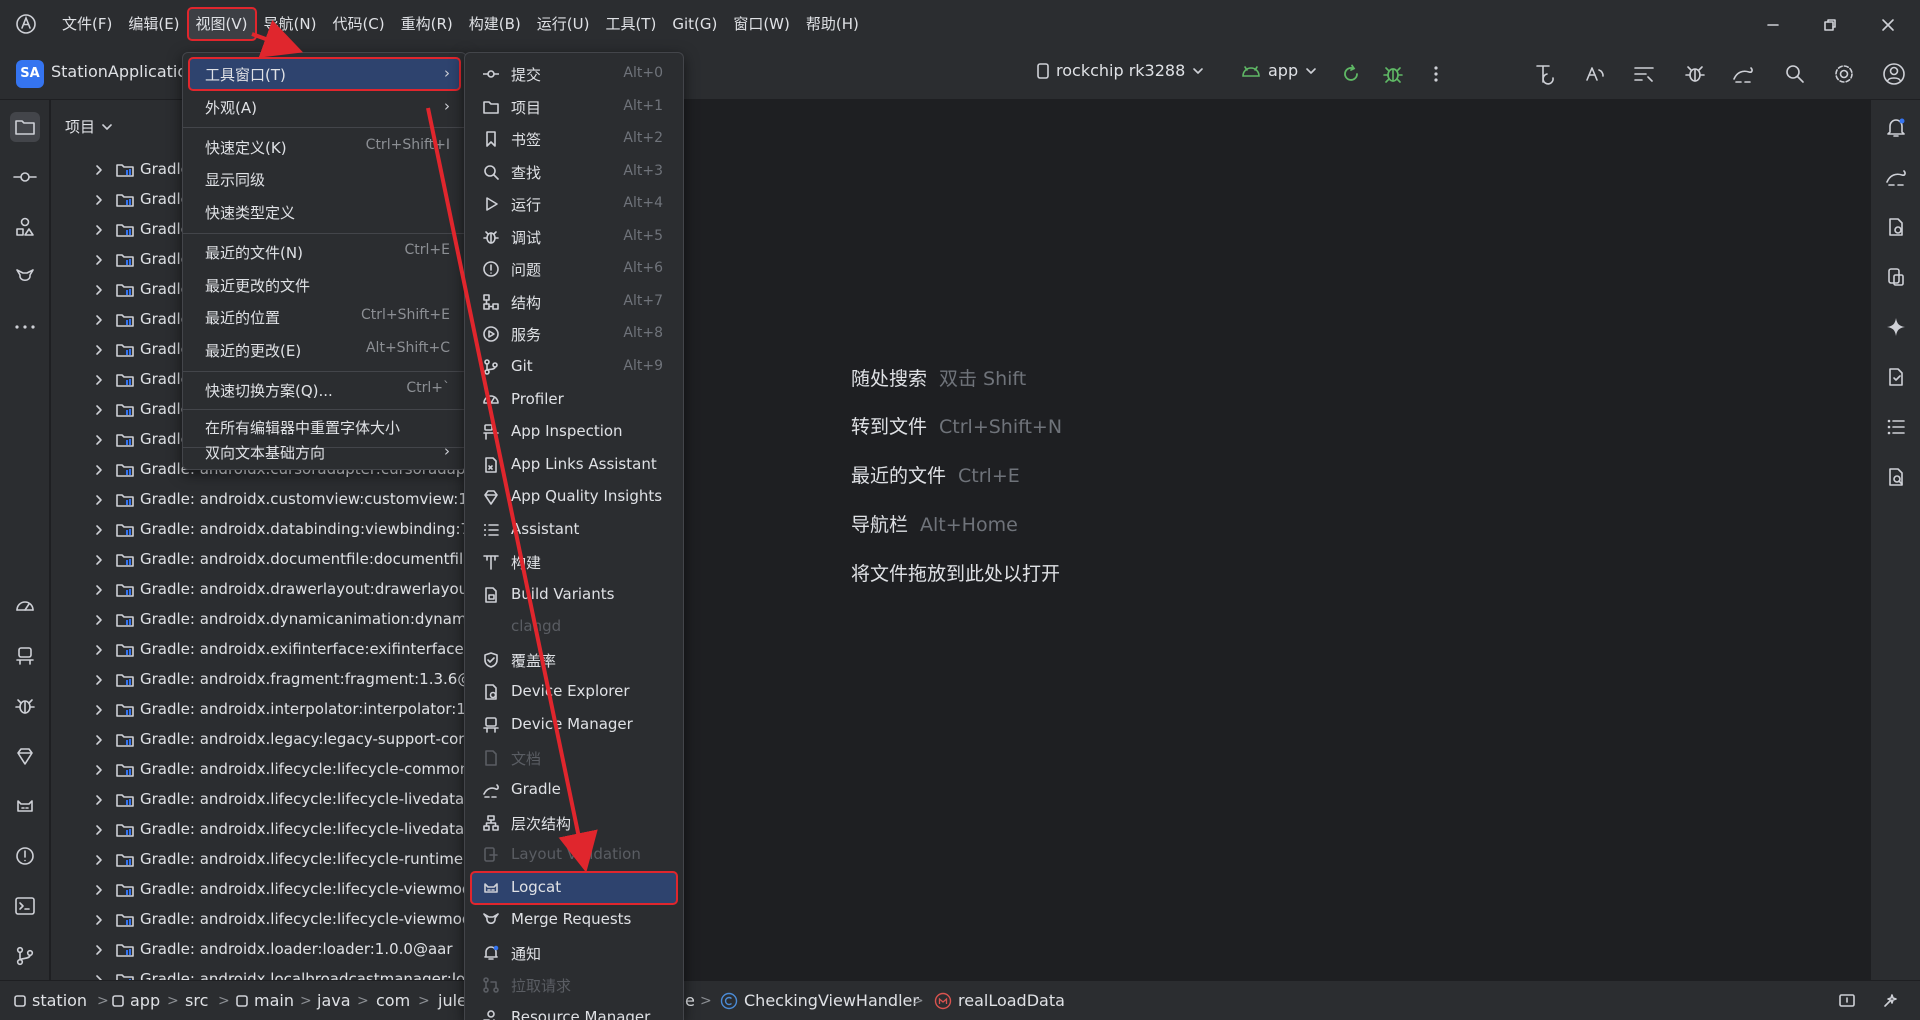 The height and width of the screenshot is (1020, 1920). Describe the element at coordinates (1795, 74) in the screenshot. I see `search-icon` at that location.